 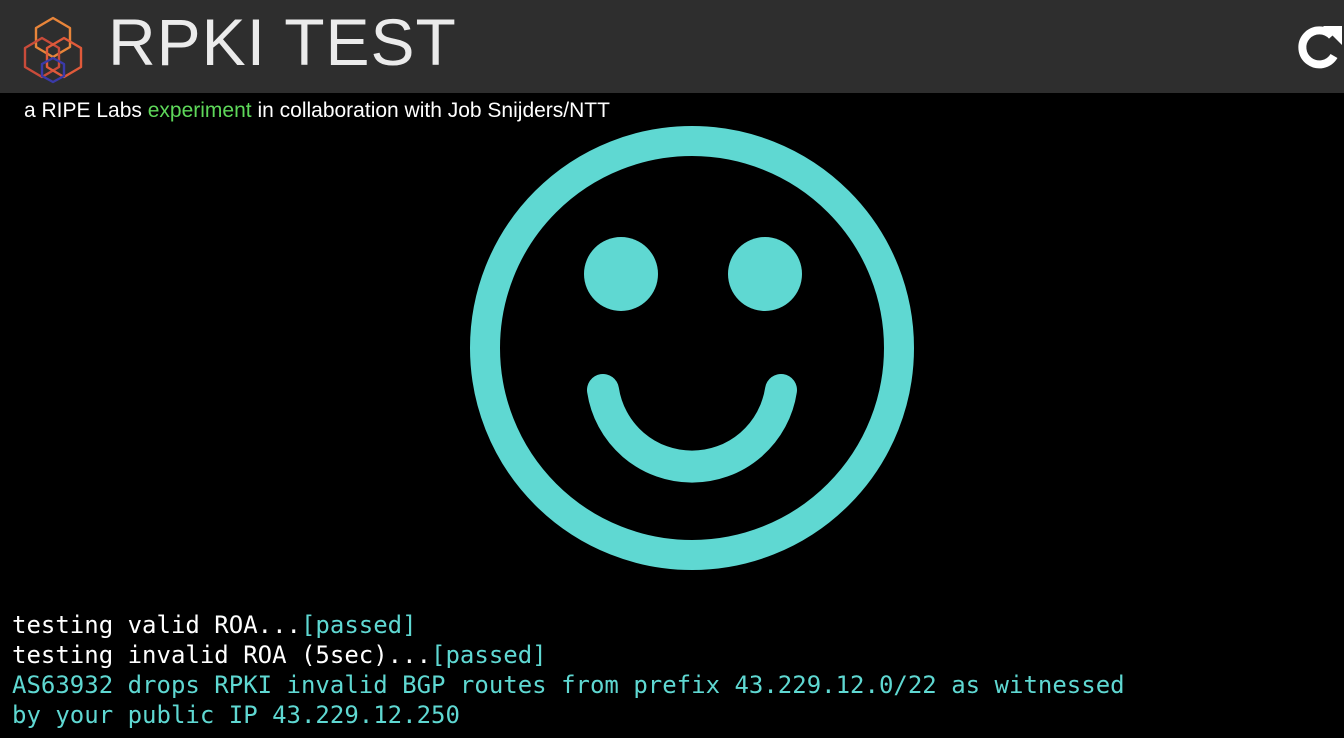 What do you see at coordinates (358, 625) in the screenshot?
I see `test-valid-roa-status: [passed]` at bounding box center [358, 625].